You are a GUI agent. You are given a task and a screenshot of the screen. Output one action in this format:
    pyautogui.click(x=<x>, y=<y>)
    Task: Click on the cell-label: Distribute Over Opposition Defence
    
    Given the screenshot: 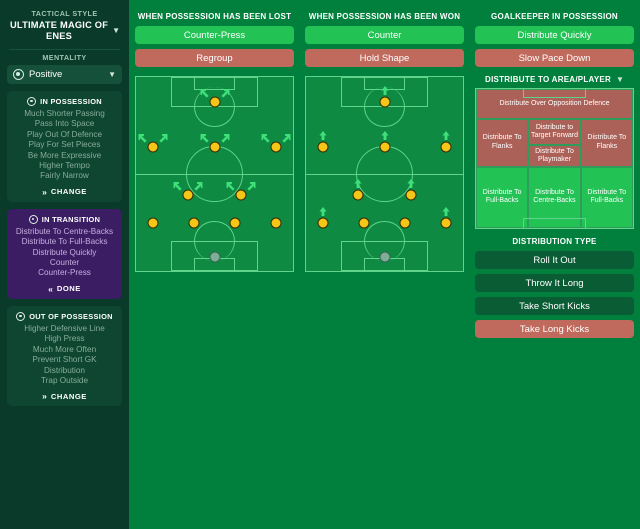 What is the action you would take?
    pyautogui.click(x=554, y=103)
    